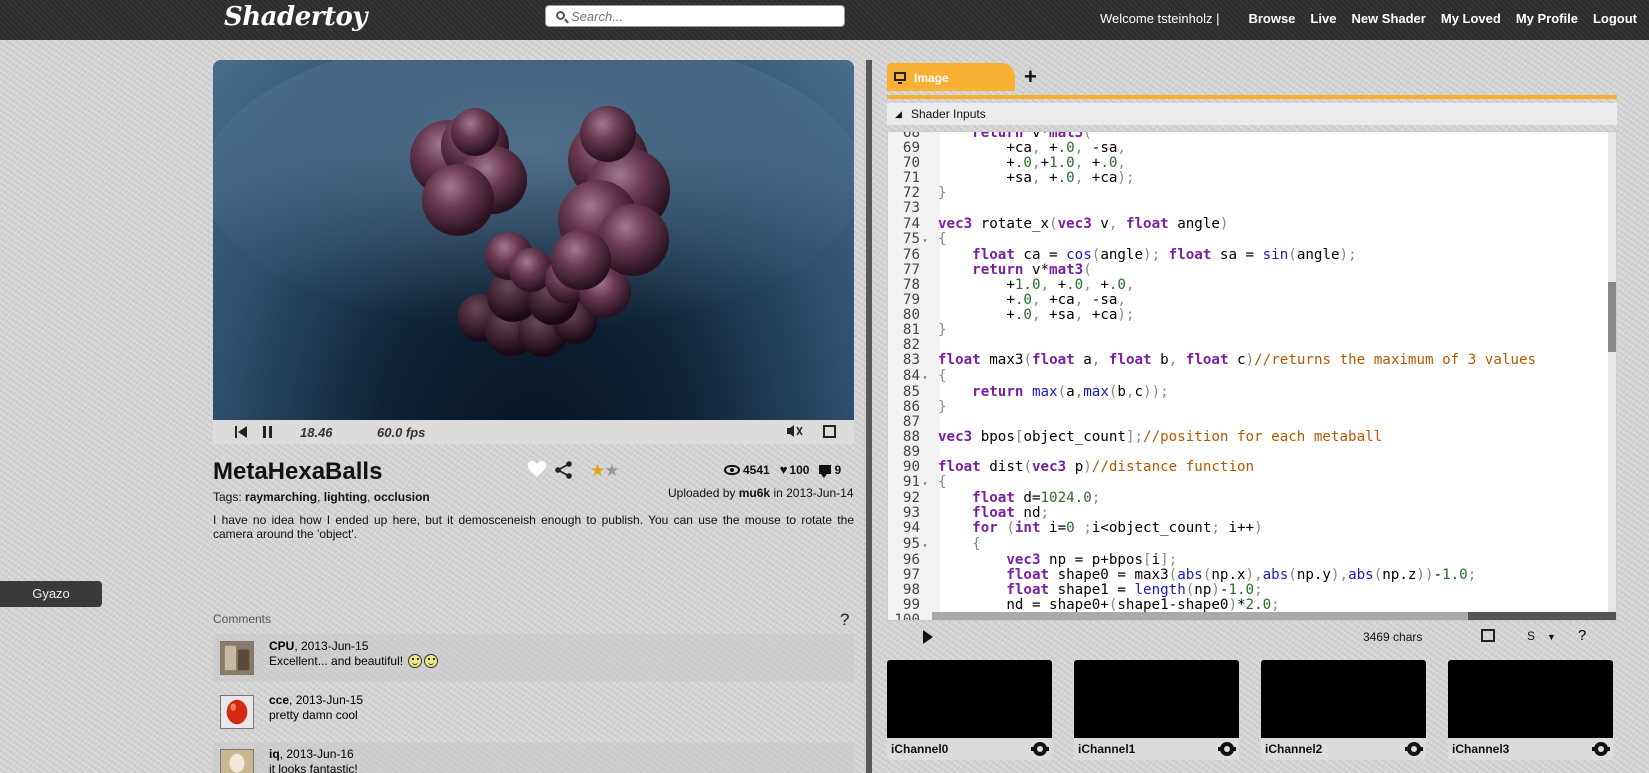  I want to click on nav-logout: Logout, so click(1615, 18).